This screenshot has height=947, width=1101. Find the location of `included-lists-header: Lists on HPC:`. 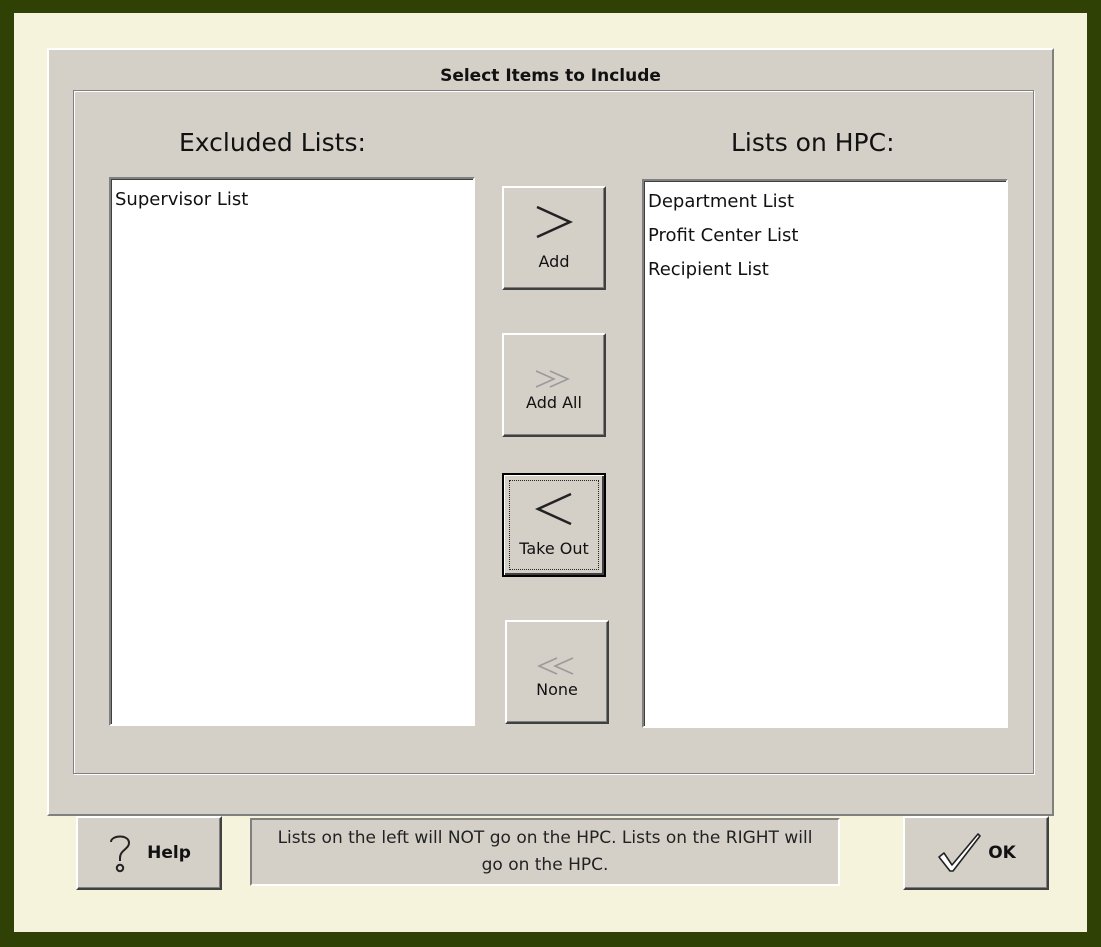

included-lists-header: Lists on HPC: is located at coordinates (813, 142).